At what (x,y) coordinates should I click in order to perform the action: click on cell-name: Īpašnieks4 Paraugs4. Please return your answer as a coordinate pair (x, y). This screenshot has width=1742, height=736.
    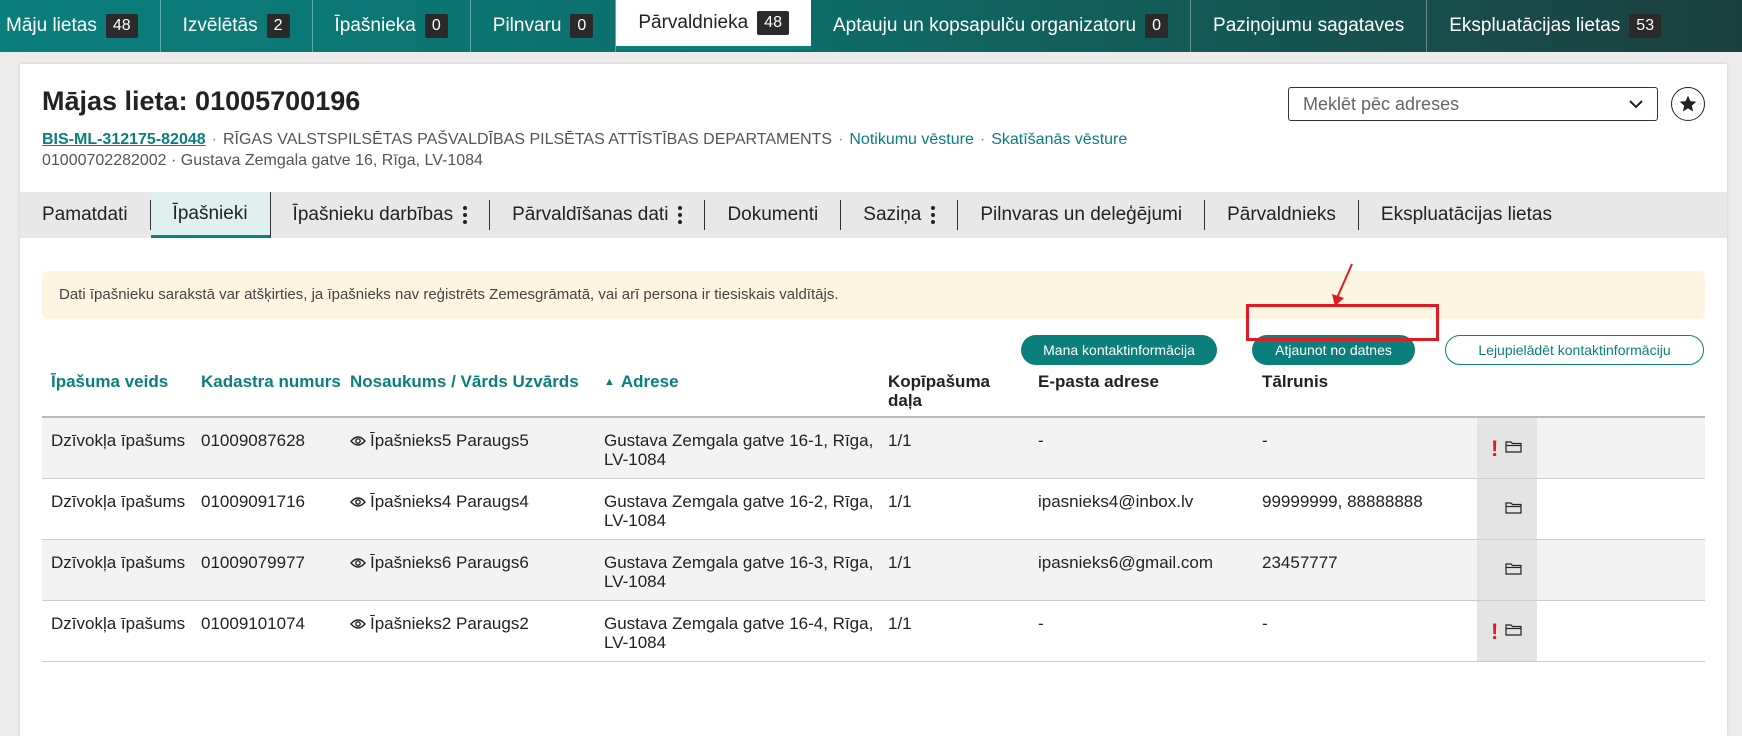
    Looking at the image, I should click on (439, 501).